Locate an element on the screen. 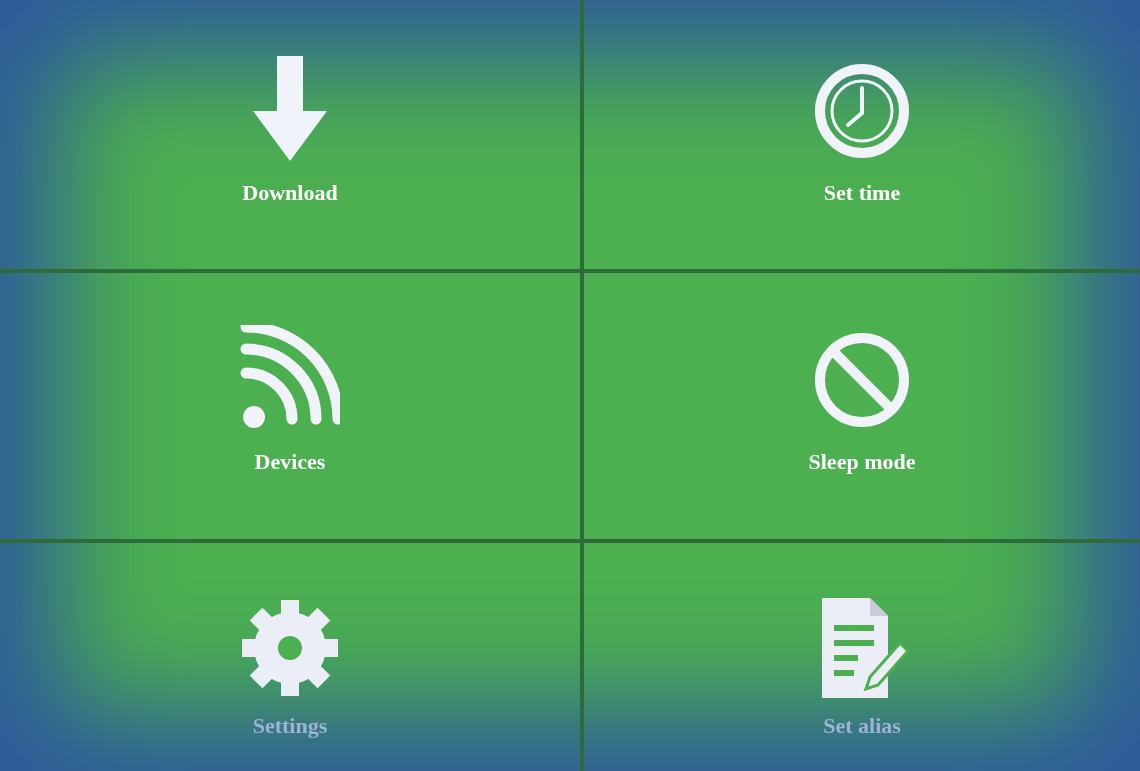  menu-tile: Set time is located at coordinates (862, 103).